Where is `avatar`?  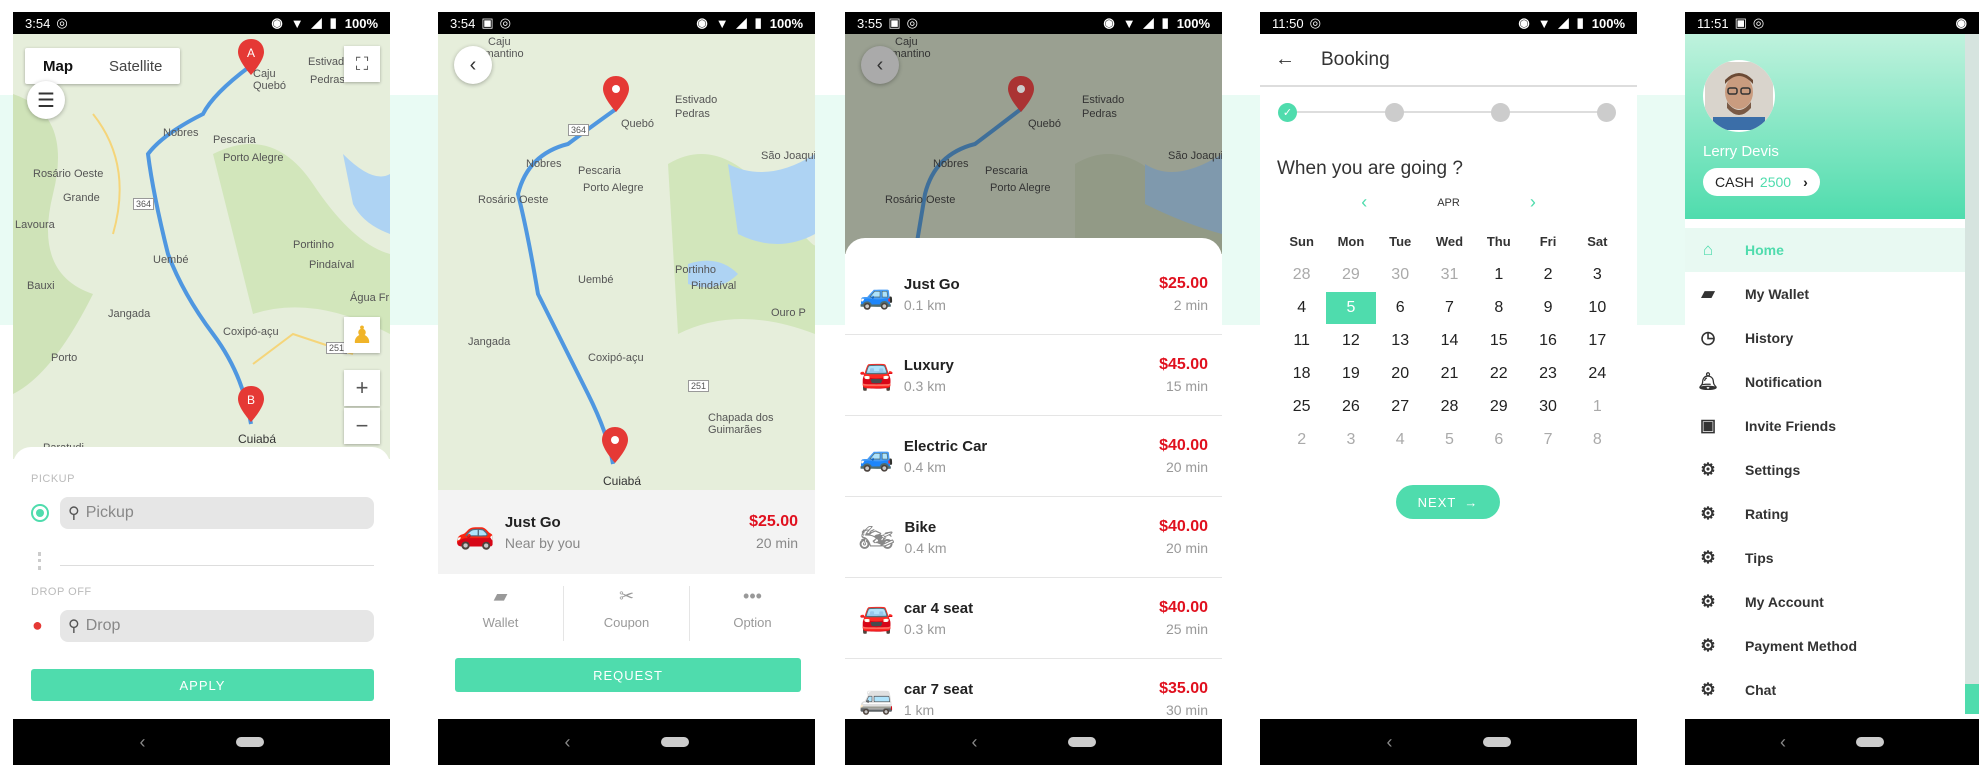 avatar is located at coordinates (1739, 96).